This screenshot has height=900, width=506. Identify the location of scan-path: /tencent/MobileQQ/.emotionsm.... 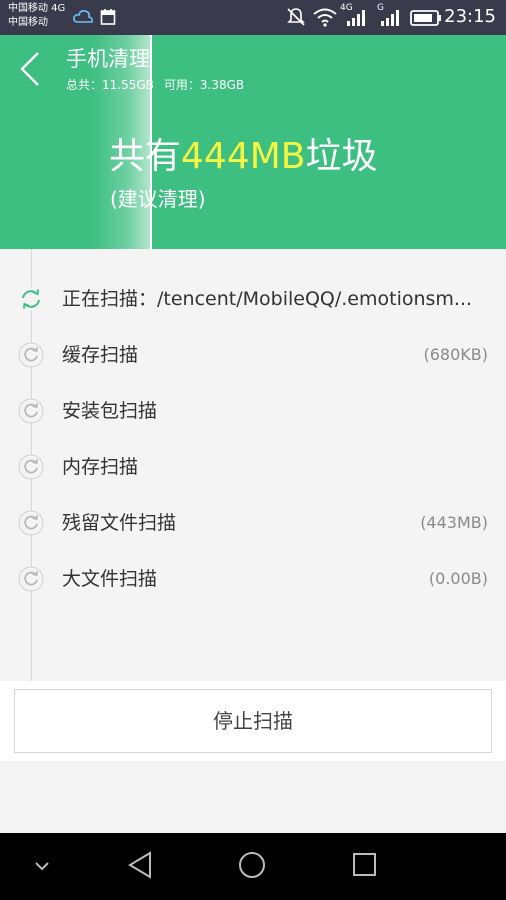
(315, 299).